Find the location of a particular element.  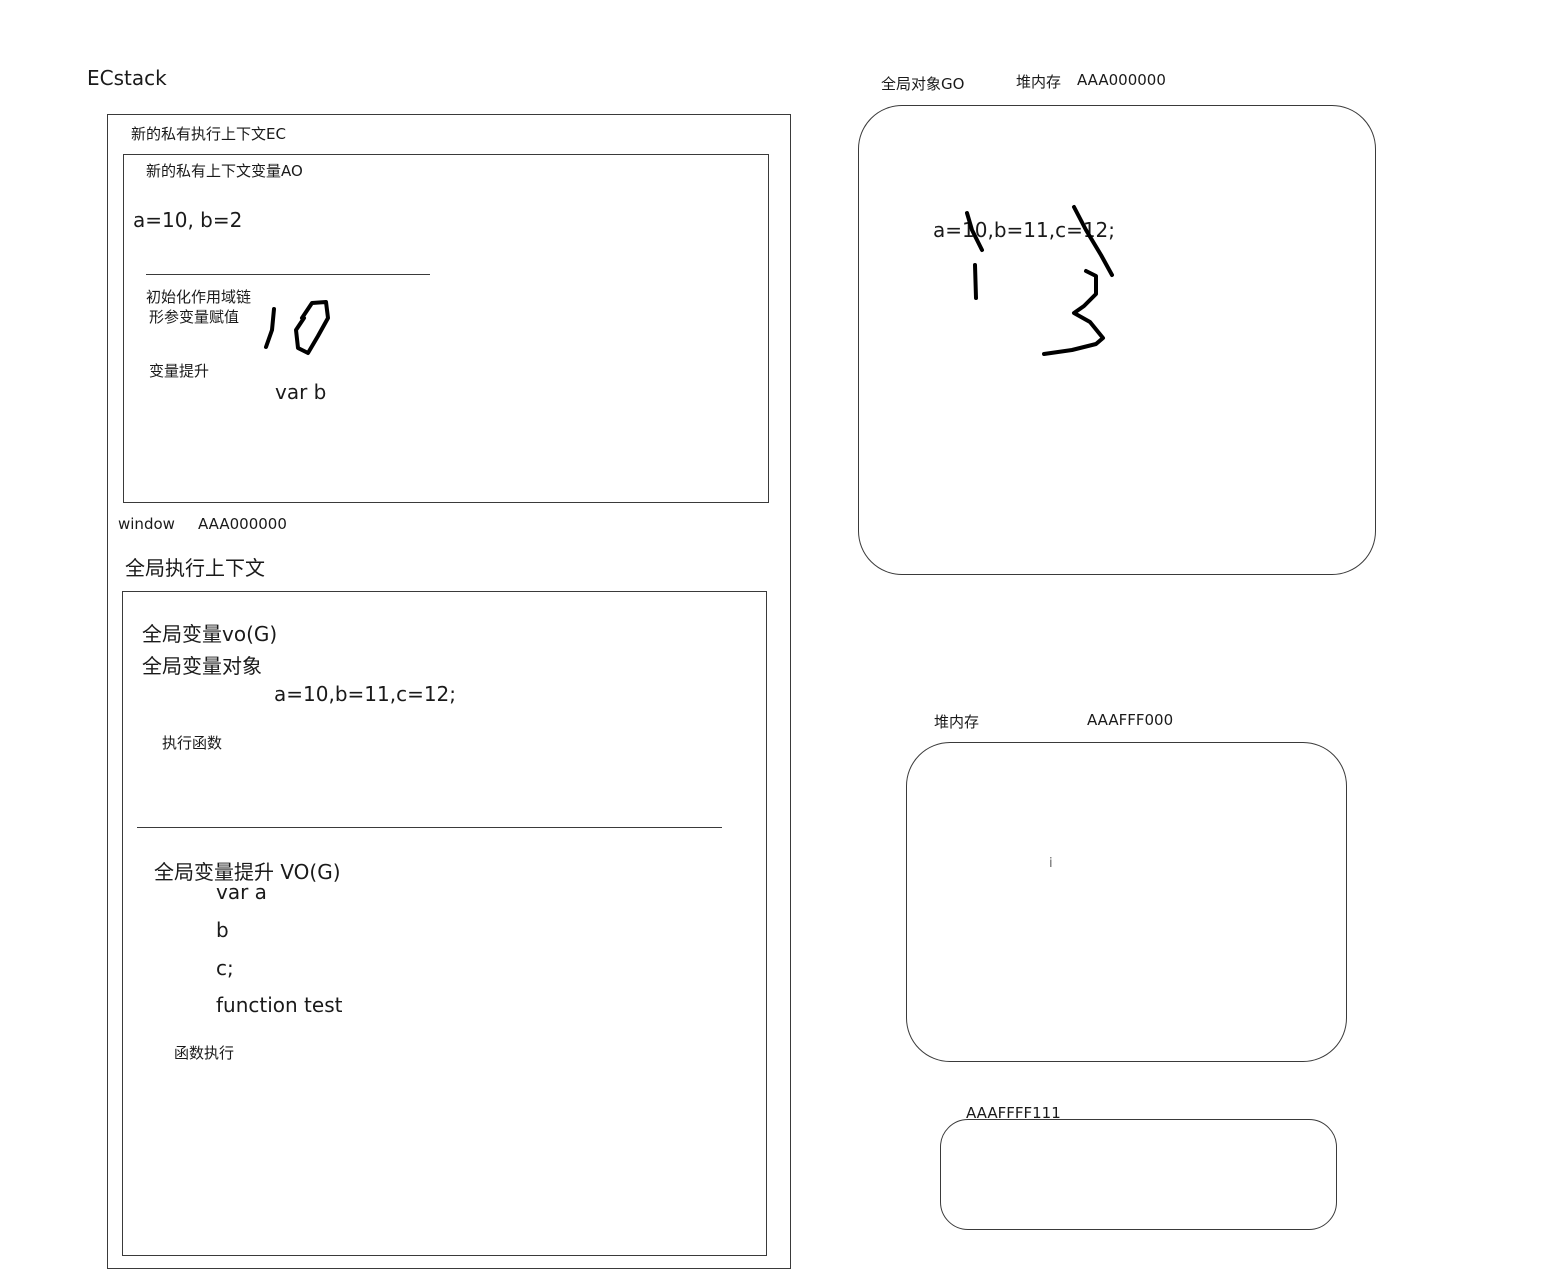

global-vo-divider is located at coordinates (429, 827).